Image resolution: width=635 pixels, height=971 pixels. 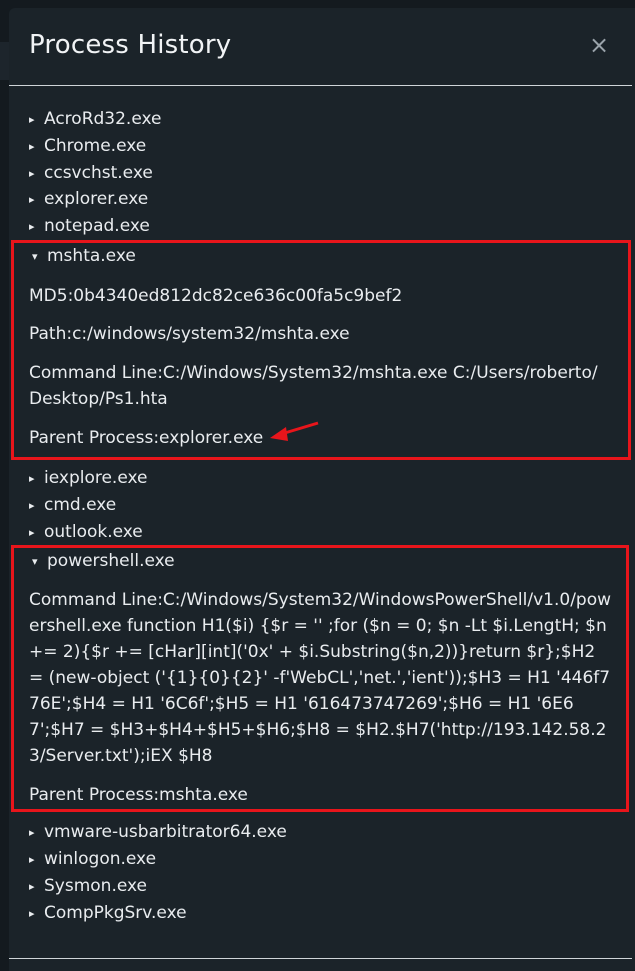 I want to click on process-name: notepad.exe, so click(x=97, y=226).